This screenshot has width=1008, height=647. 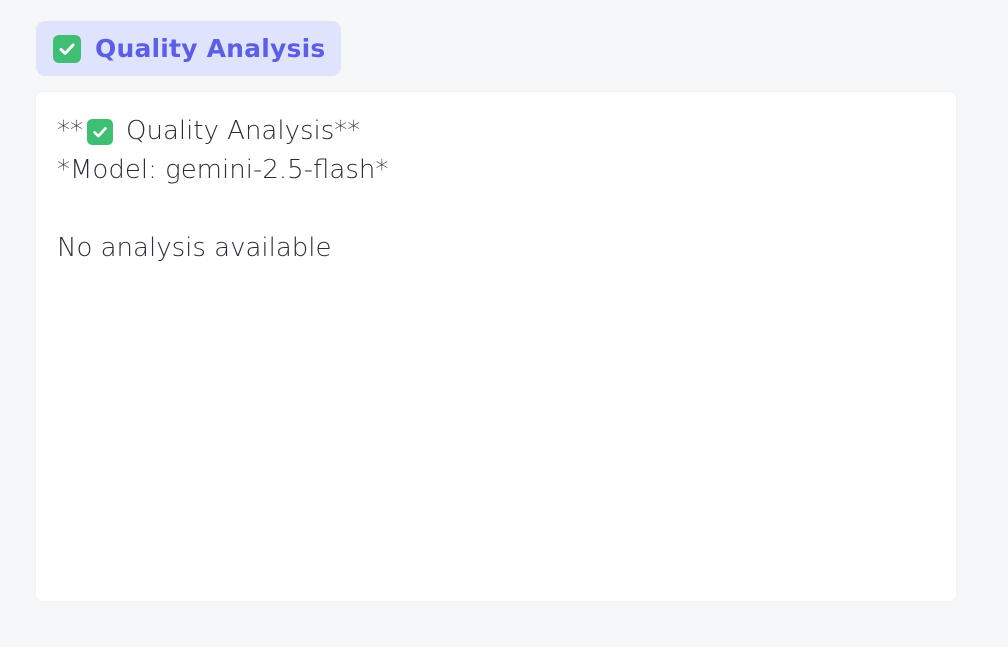 What do you see at coordinates (243, 131) in the screenshot?
I see `analysis-heading: Quality Analysis**` at bounding box center [243, 131].